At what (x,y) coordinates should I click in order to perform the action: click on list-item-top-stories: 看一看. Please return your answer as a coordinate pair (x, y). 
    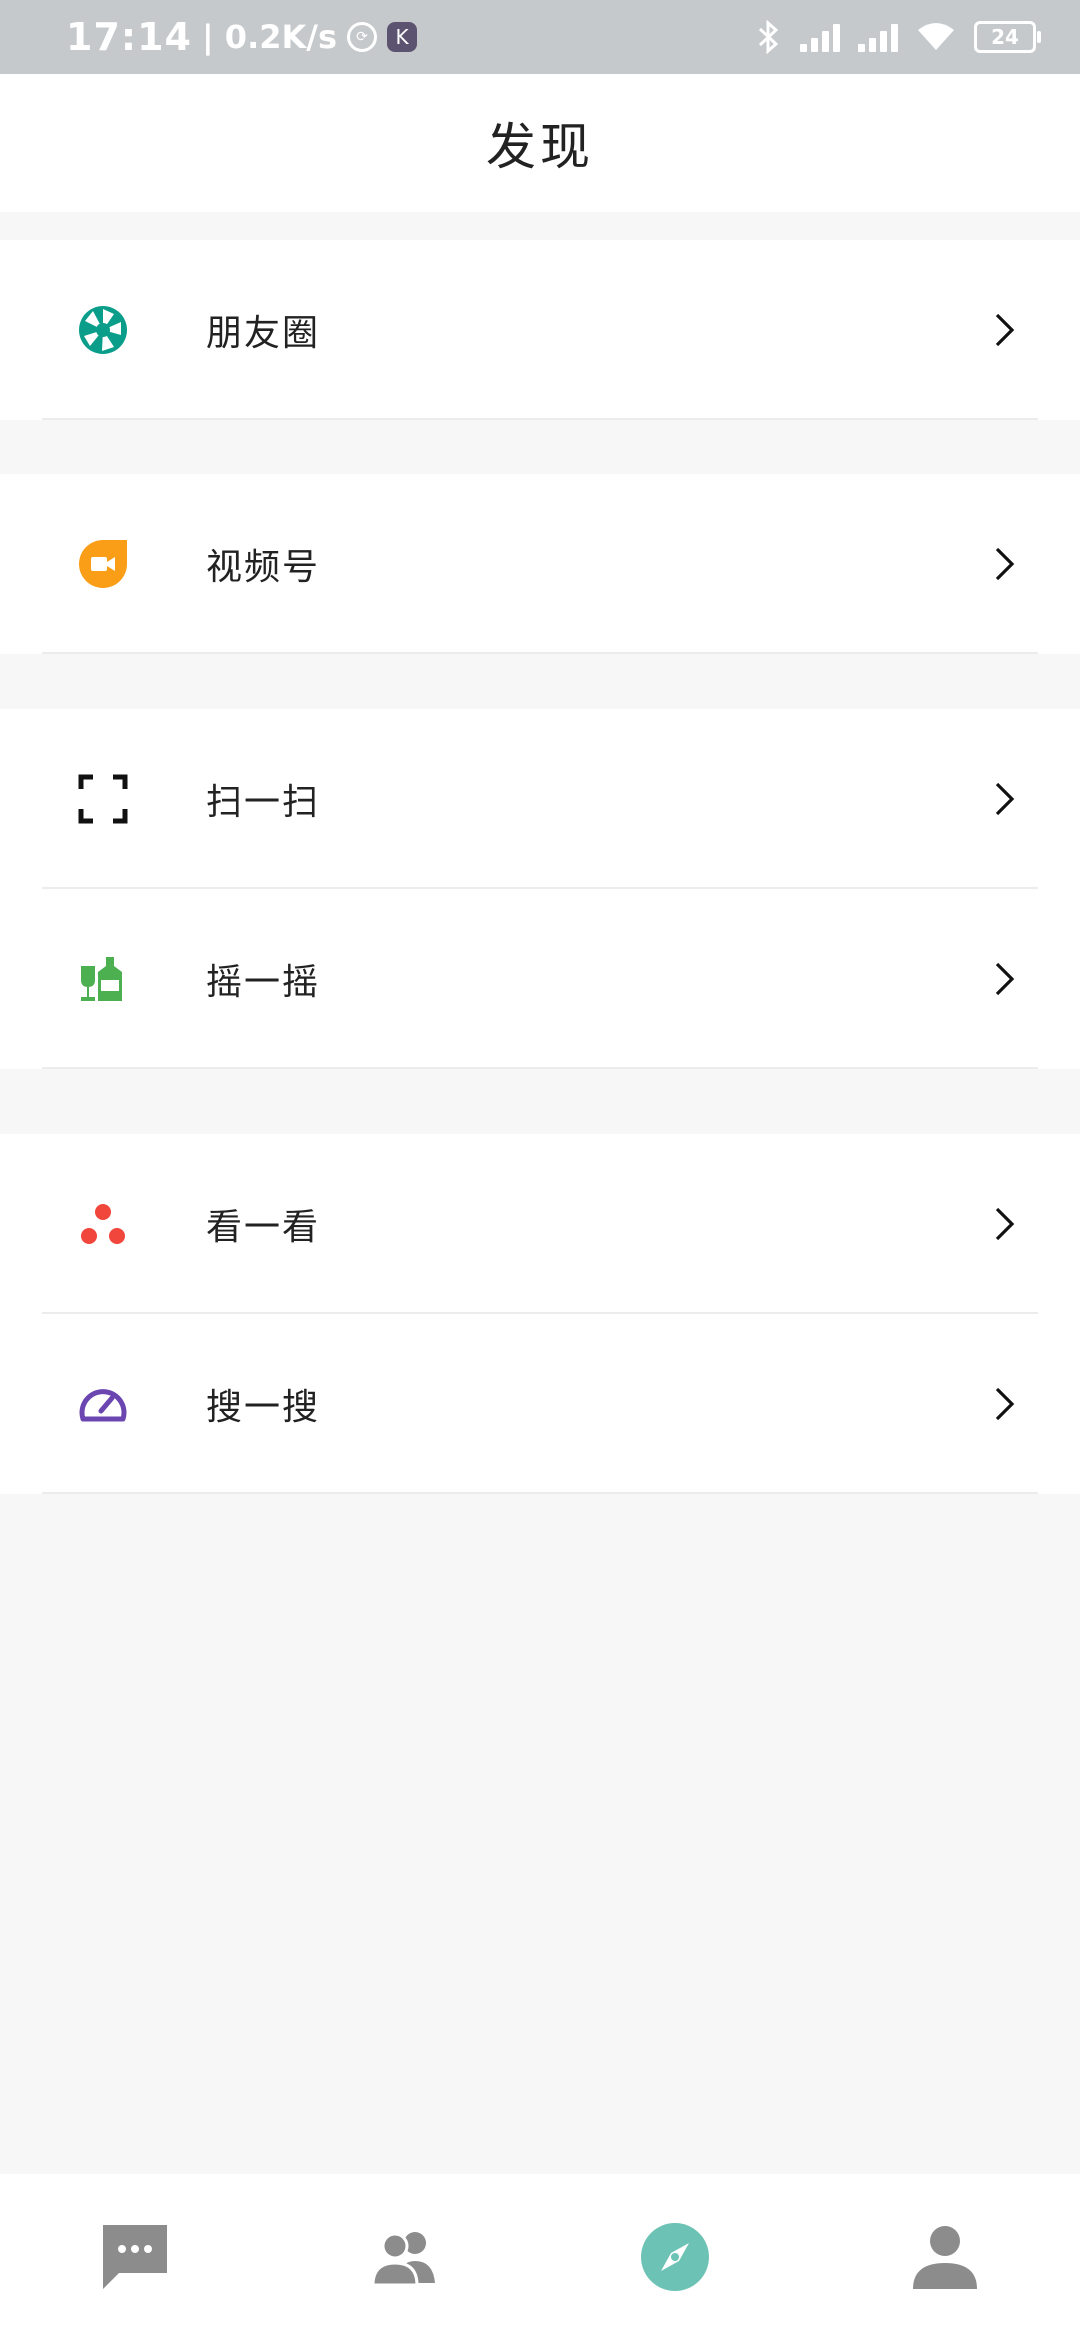
    Looking at the image, I should click on (540, 1224).